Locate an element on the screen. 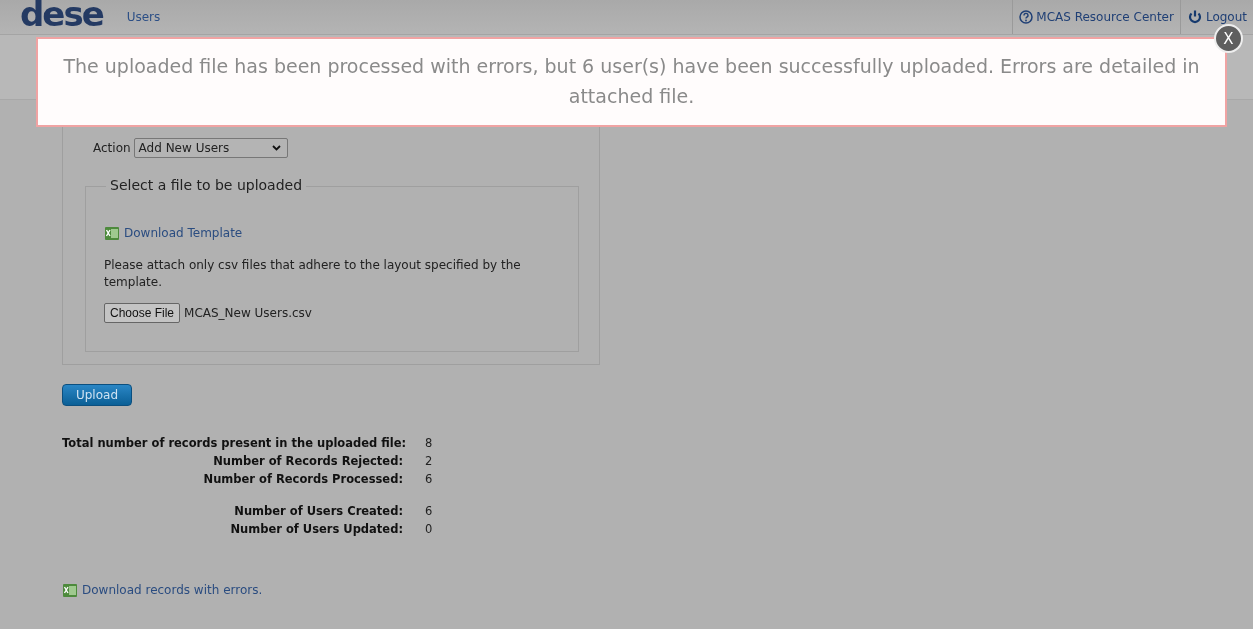  file-name: MCAS_New Users.csv is located at coordinates (248, 313).